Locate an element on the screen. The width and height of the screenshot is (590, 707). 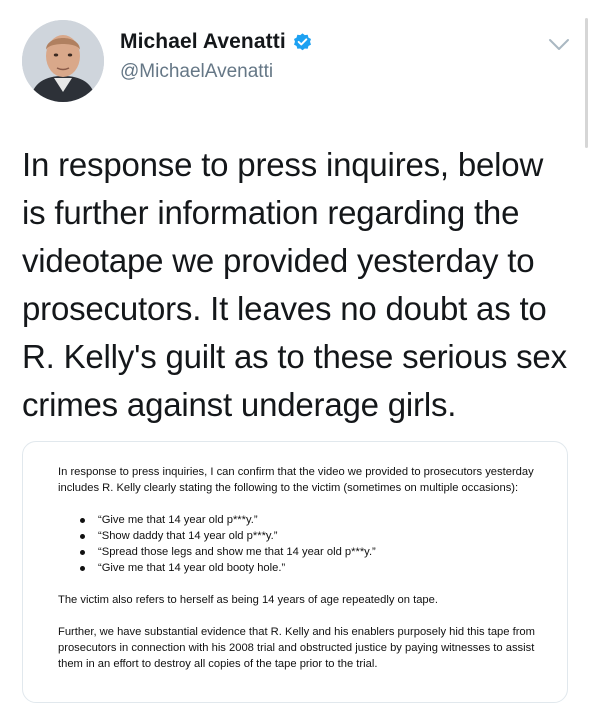
list-item: “Give me that 14 year old booty hole.” is located at coordinates (314, 568).